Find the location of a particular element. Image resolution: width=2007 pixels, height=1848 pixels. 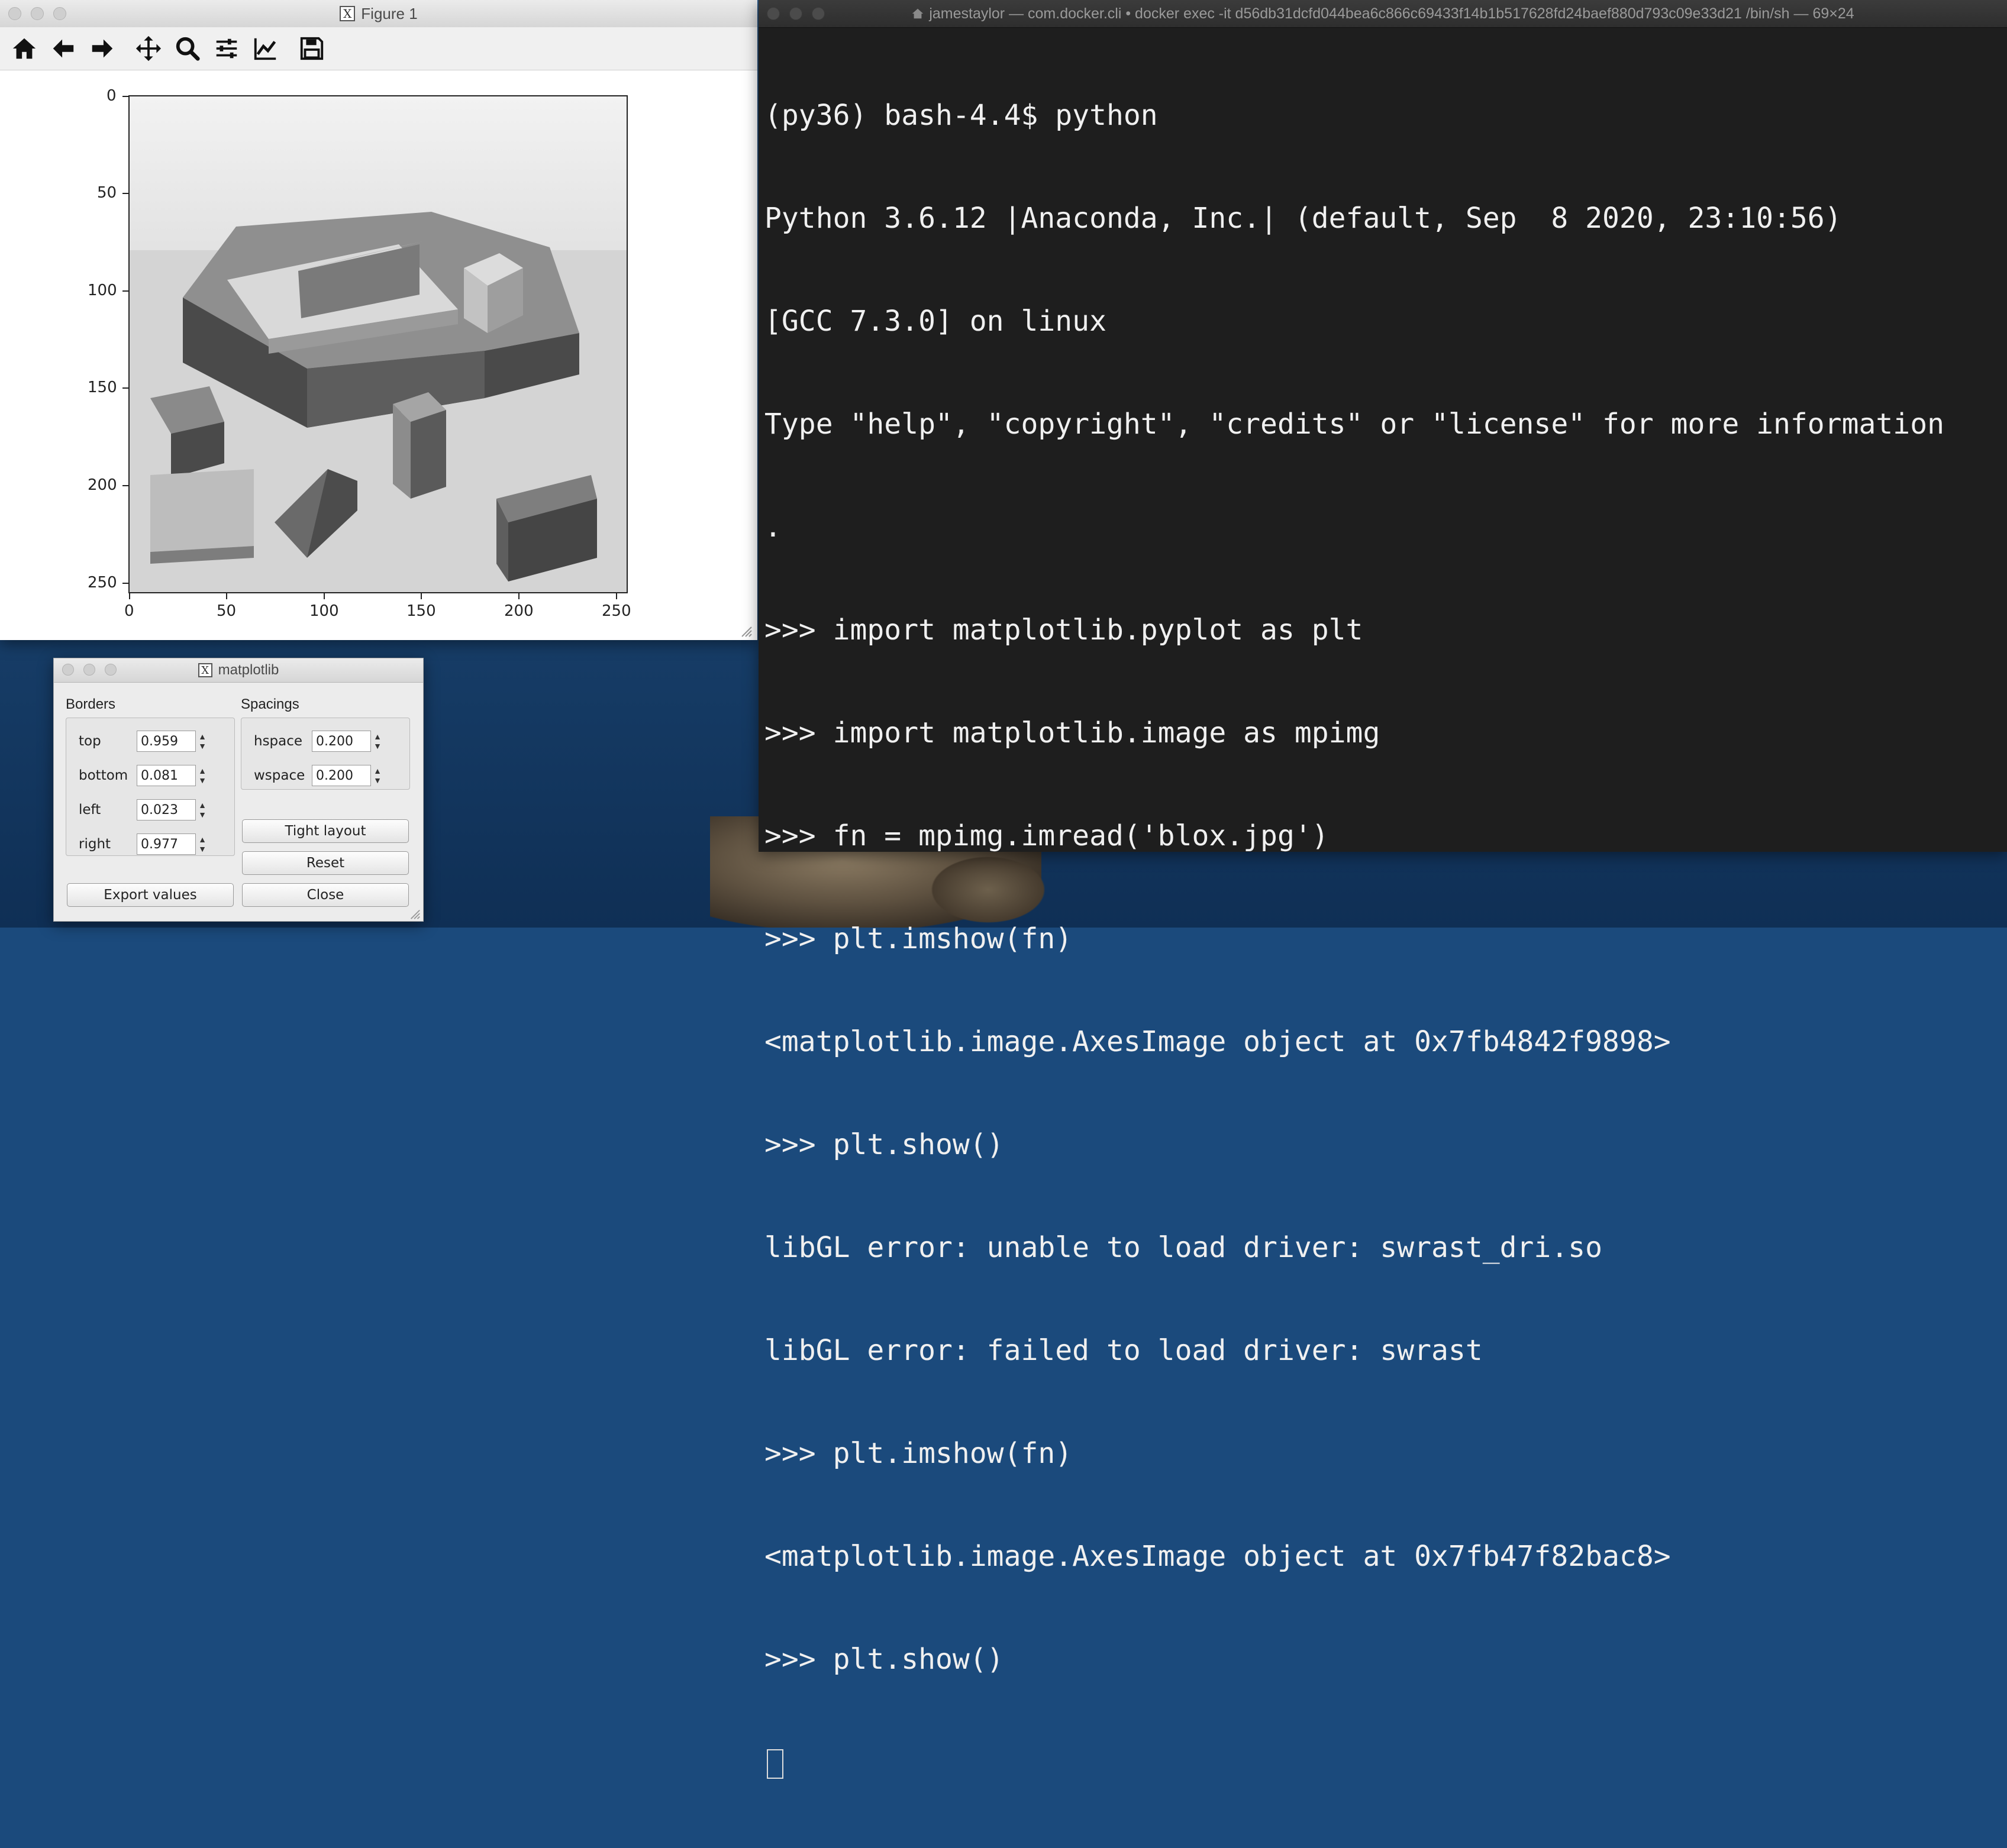

magnifier-icon is located at coordinates (188, 49).